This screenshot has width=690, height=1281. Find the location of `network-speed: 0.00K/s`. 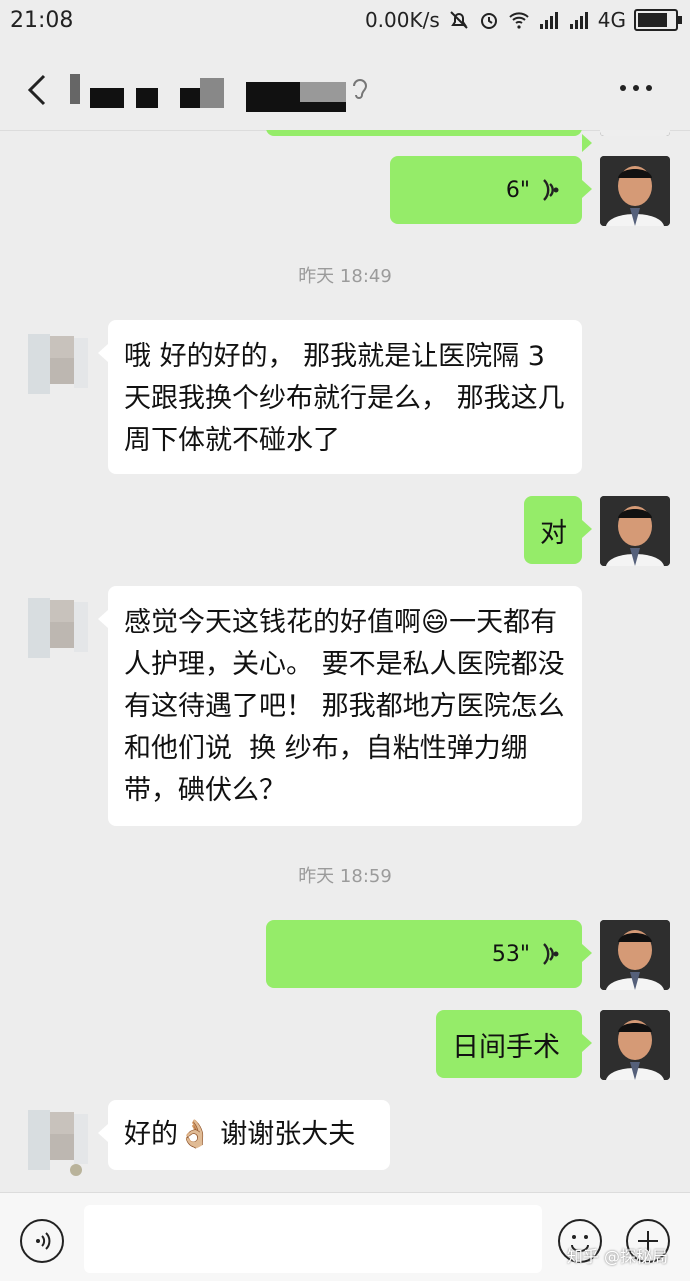

network-speed: 0.00K/s is located at coordinates (402, 20).